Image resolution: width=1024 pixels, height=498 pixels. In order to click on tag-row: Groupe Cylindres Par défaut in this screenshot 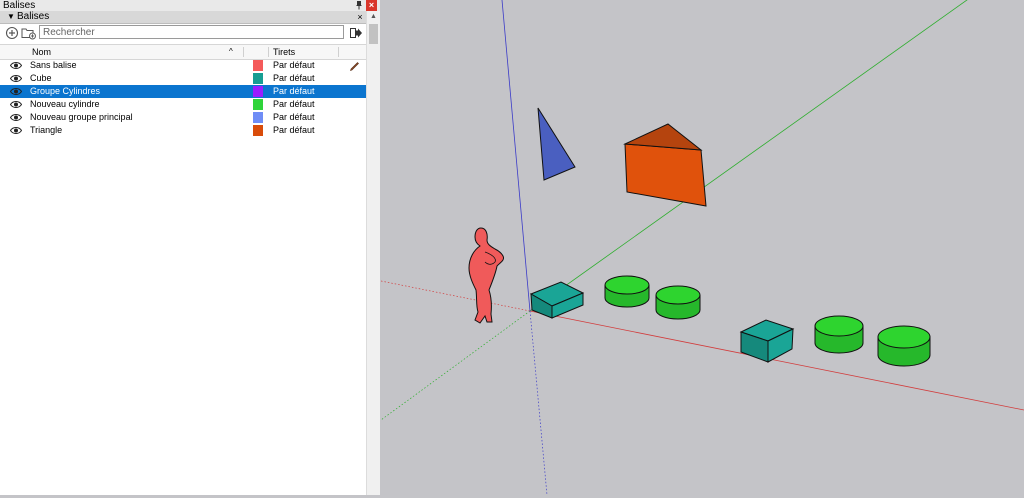, I will do `click(183, 91)`.